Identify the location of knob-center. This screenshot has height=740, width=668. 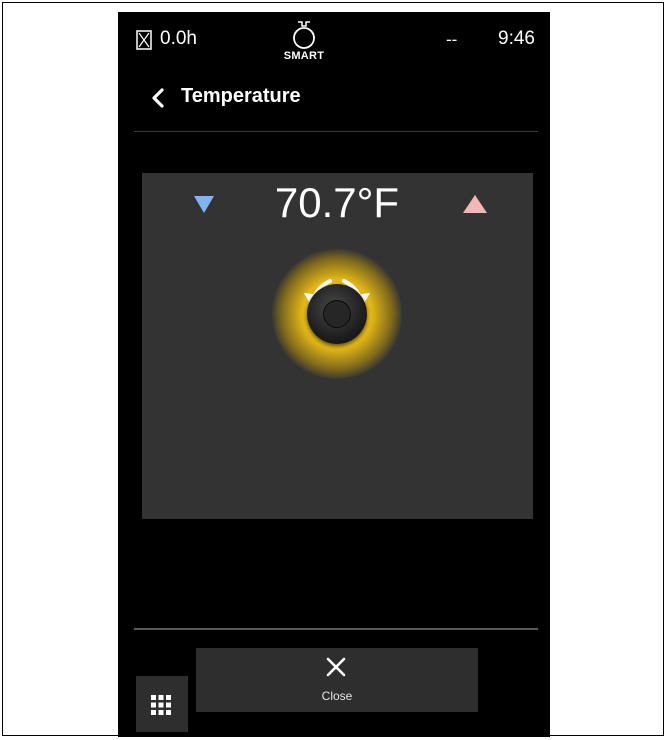
(337, 314).